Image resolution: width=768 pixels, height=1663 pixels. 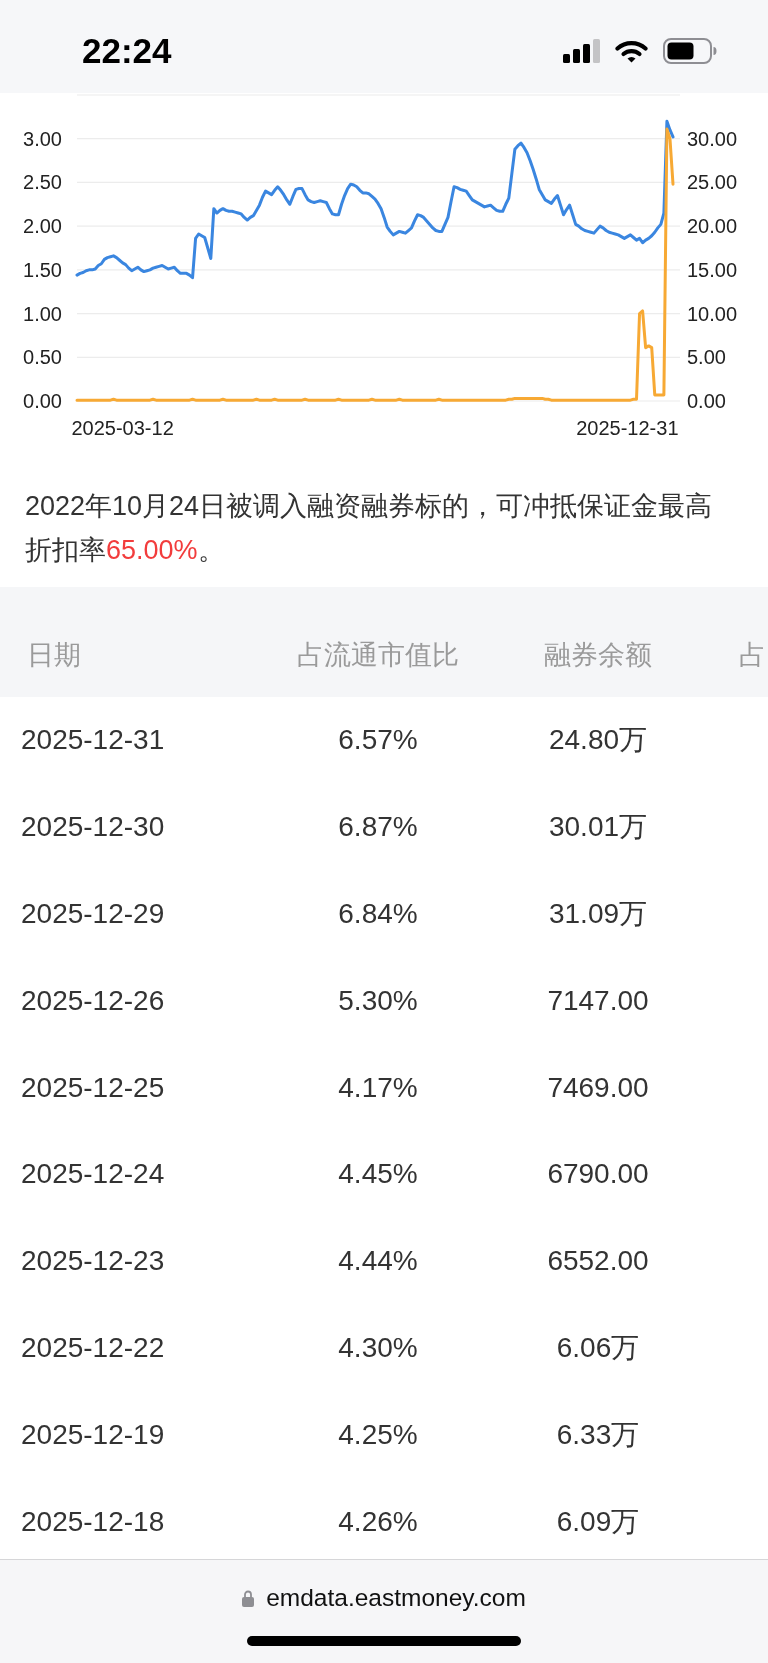 What do you see at coordinates (93, 1434) in the screenshot?
I see `table-cell-text: 2025-12-19` at bounding box center [93, 1434].